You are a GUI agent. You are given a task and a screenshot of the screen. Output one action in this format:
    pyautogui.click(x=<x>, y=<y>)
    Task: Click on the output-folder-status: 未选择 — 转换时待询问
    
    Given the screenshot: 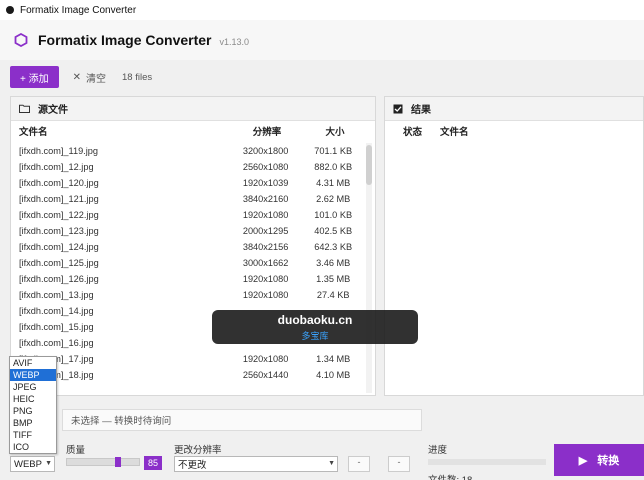 What is the action you would take?
    pyautogui.click(x=242, y=420)
    